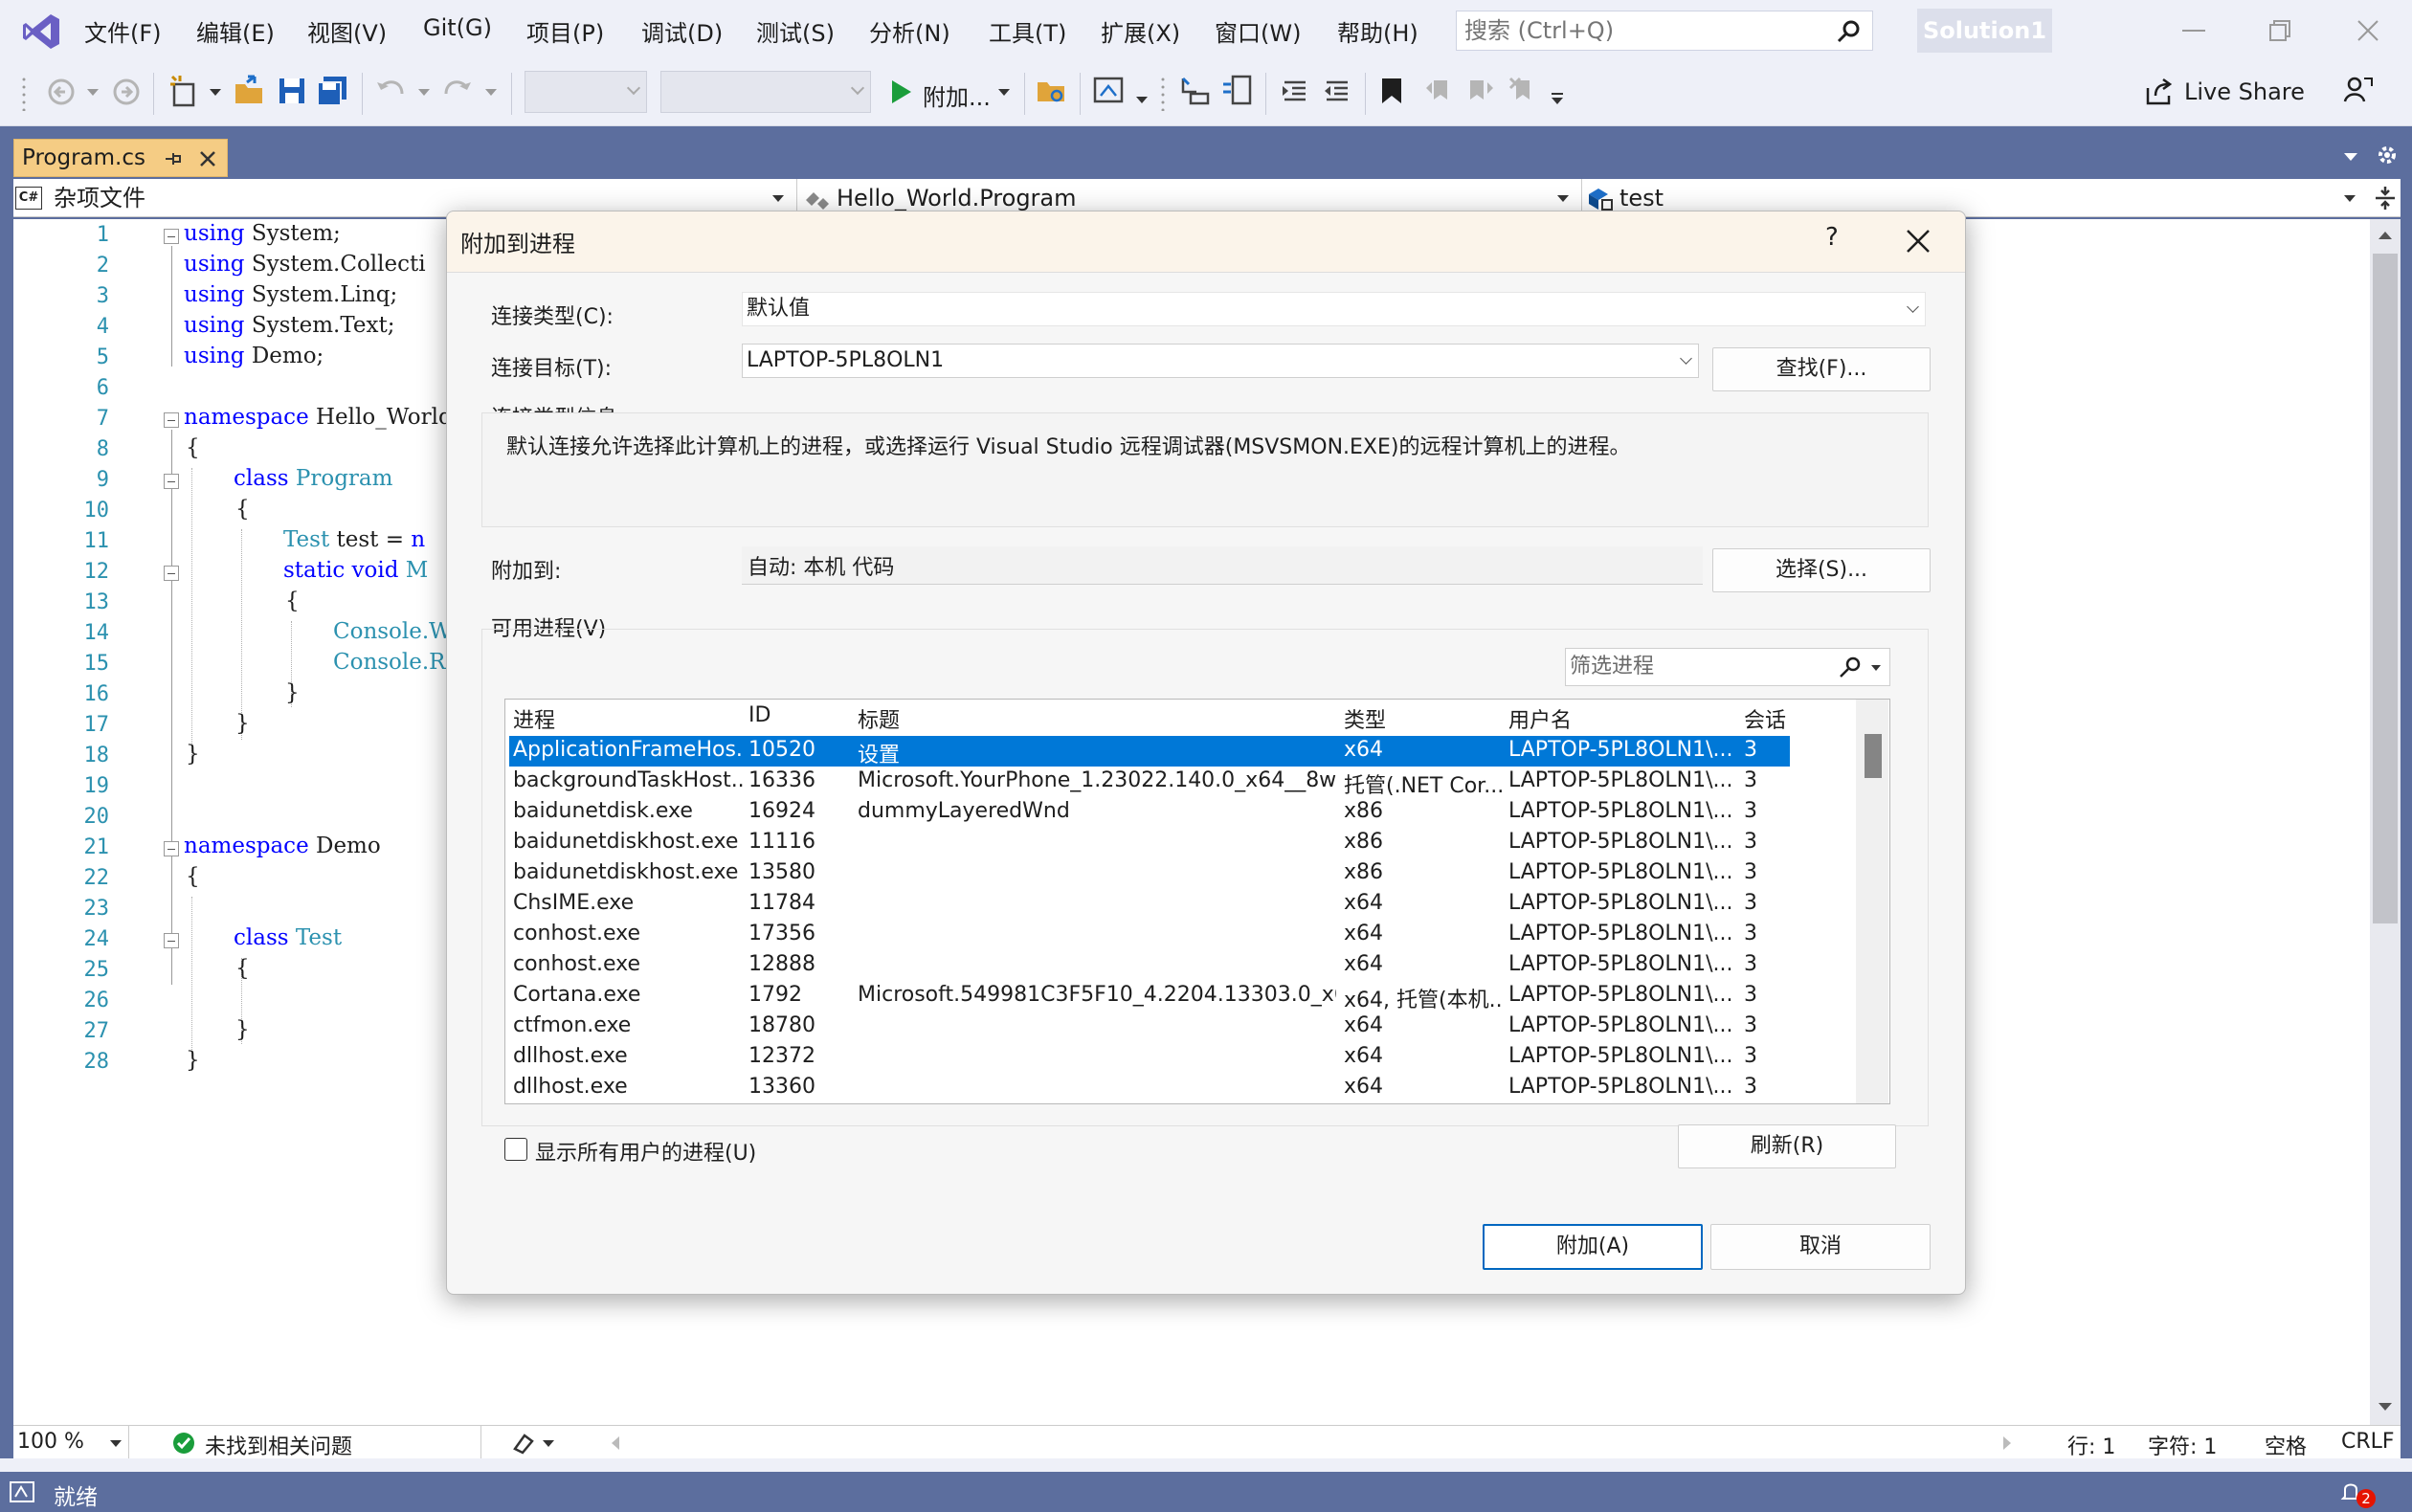  I want to click on line-indicator: 行: 1, so click(2091, 1445).